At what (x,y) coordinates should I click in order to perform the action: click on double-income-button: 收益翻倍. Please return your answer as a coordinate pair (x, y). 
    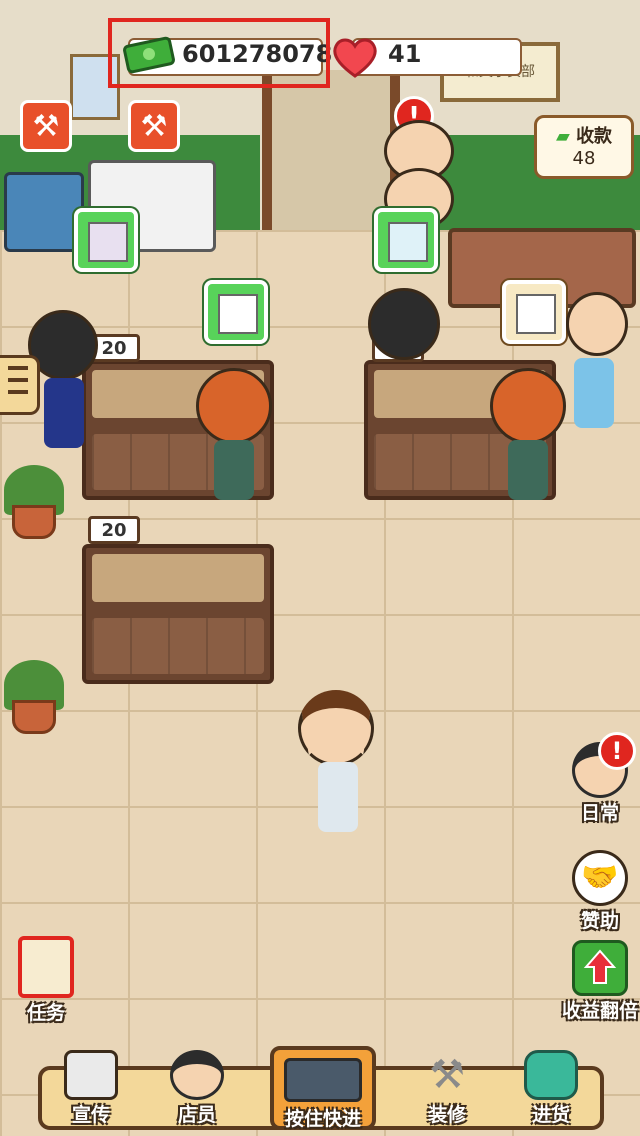
    Looking at the image, I should click on (600, 981).